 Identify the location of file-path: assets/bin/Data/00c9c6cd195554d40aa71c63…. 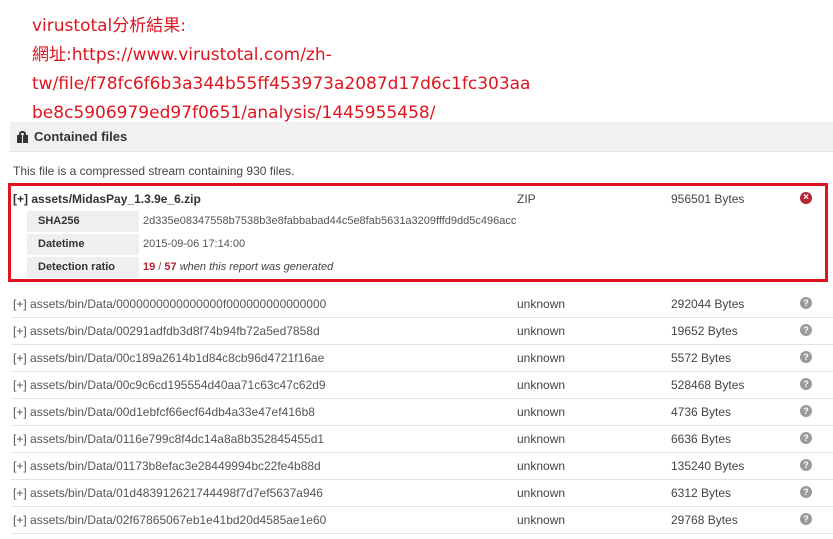
(178, 385).